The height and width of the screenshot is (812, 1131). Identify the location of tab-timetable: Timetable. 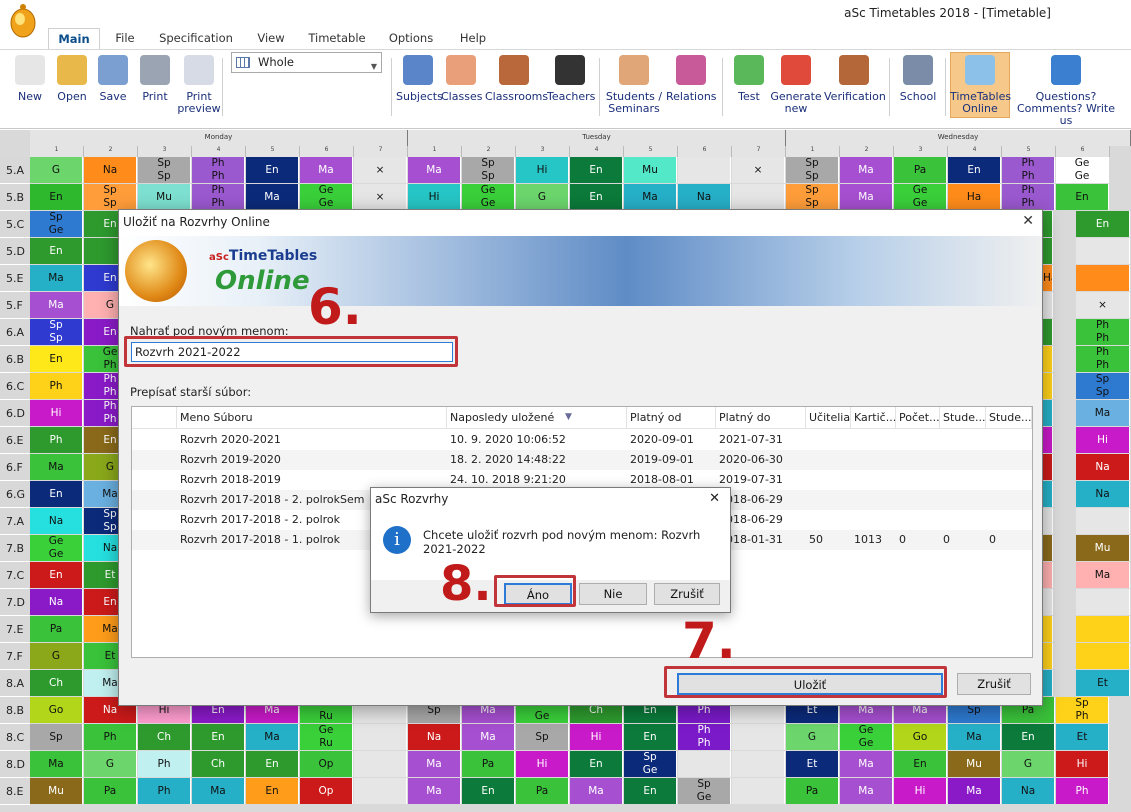
(337, 39).